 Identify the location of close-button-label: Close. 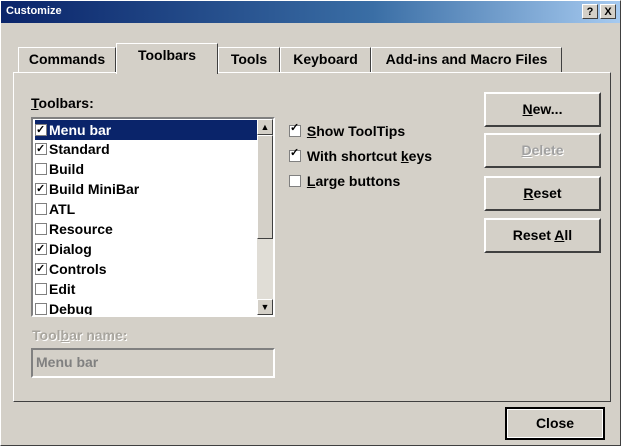
(555, 423).